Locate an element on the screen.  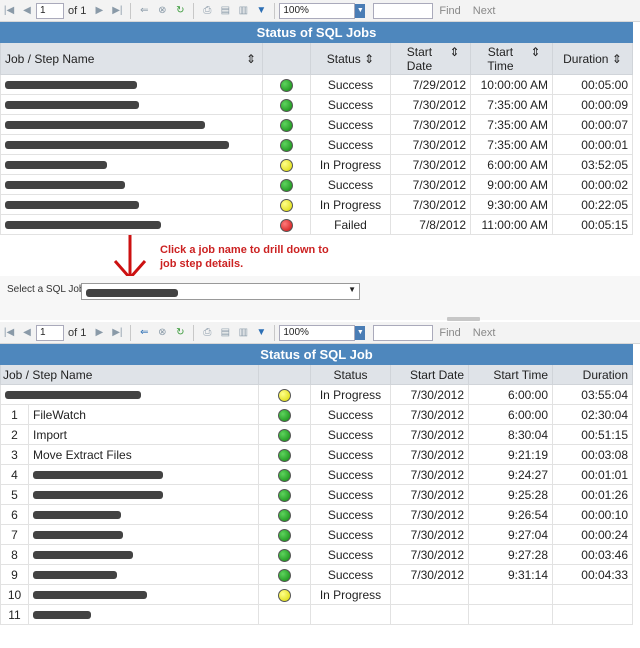
duration-cell: 00:00:10 is located at coordinates (592, 514).